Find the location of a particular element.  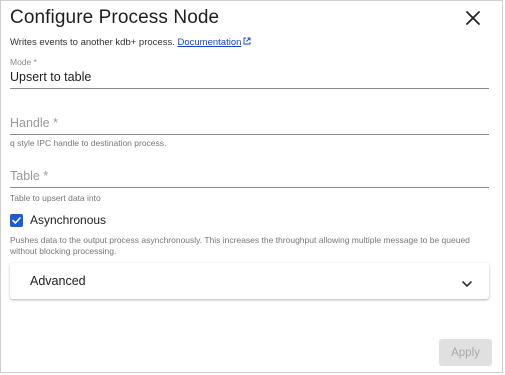

table-underline is located at coordinates (249, 187).